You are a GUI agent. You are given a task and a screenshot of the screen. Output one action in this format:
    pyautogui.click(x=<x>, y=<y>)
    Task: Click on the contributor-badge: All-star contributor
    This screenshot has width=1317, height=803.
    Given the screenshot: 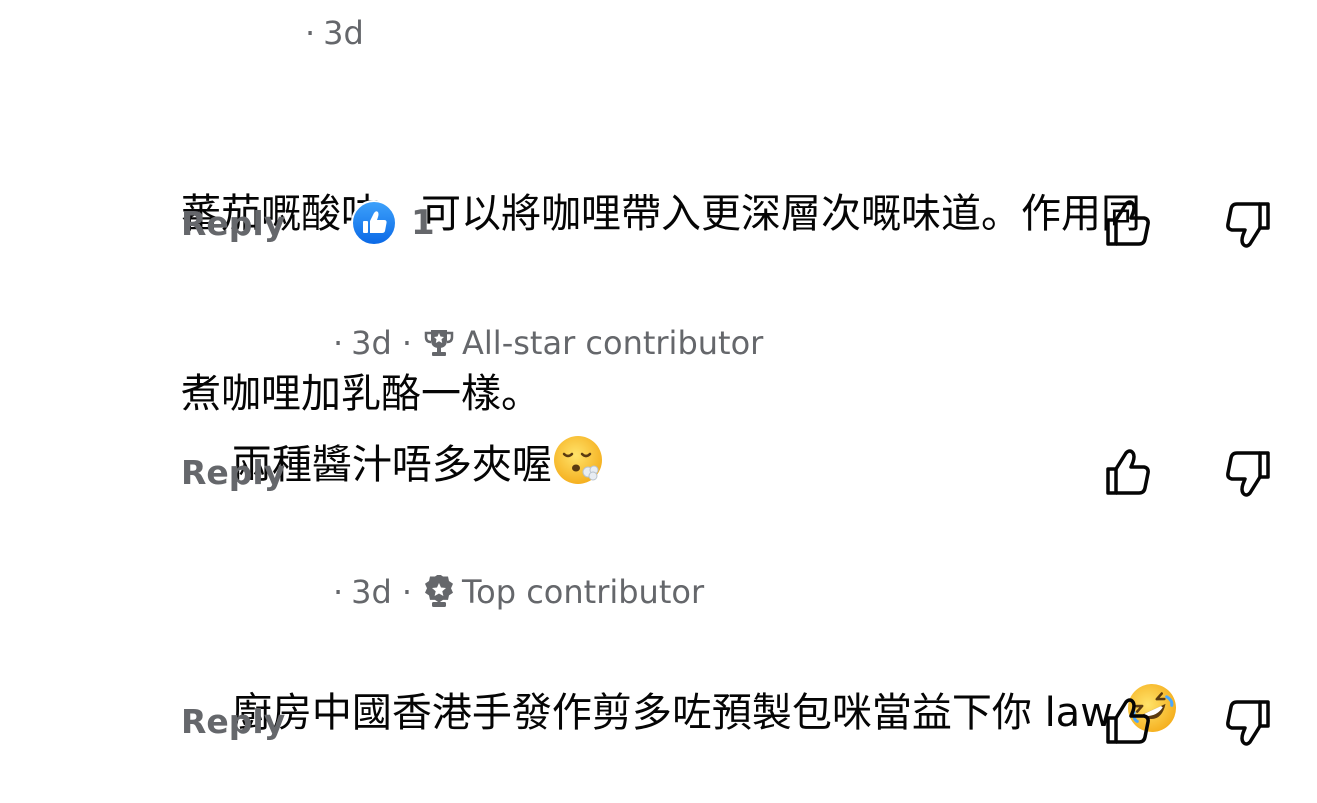 What is the action you would take?
    pyautogui.click(x=612, y=343)
    